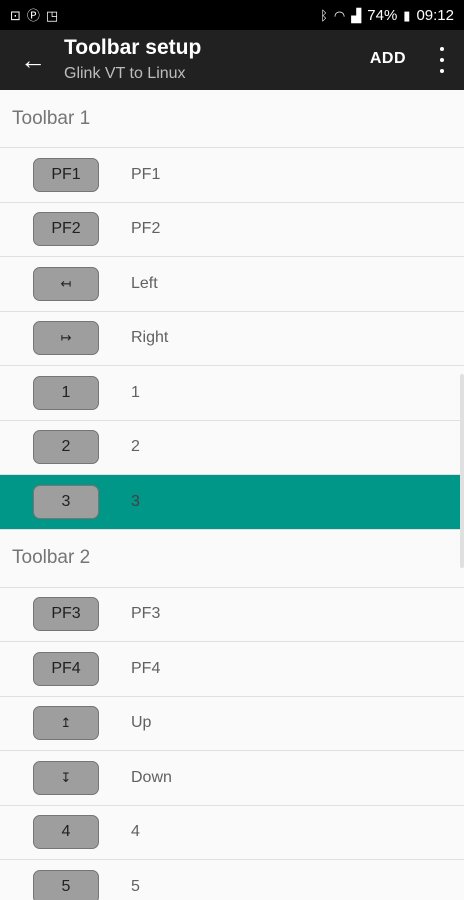  What do you see at coordinates (66, 668) in the screenshot?
I see `key-preview: PF4` at bounding box center [66, 668].